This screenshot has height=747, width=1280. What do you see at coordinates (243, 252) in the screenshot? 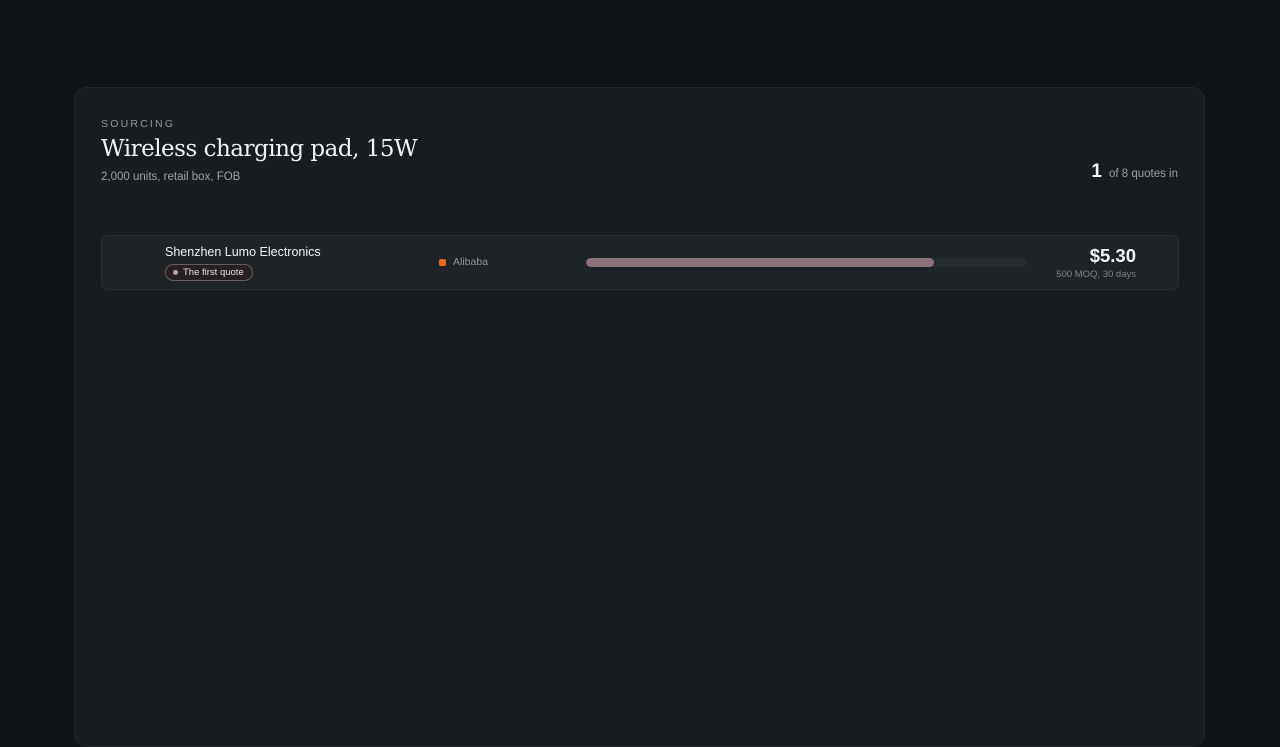
I see `supplier-name: Shenzhen Lumo Electronics` at bounding box center [243, 252].